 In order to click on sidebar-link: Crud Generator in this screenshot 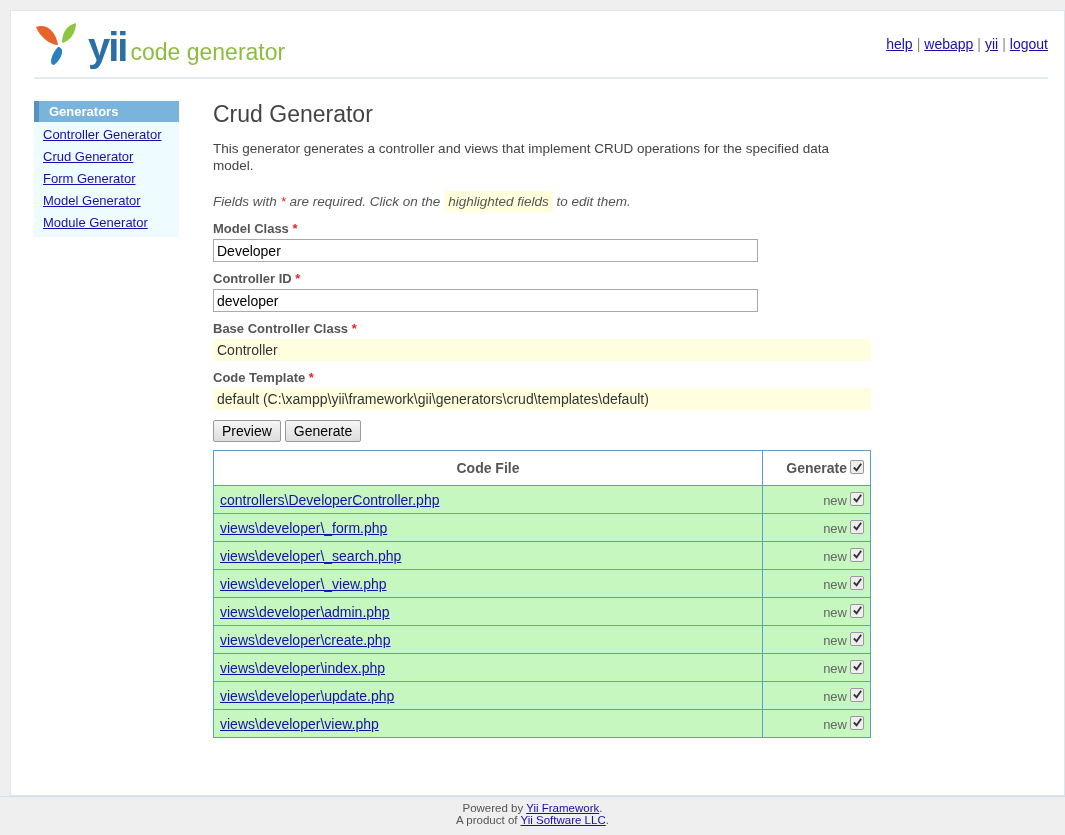, I will do `click(111, 156)`.